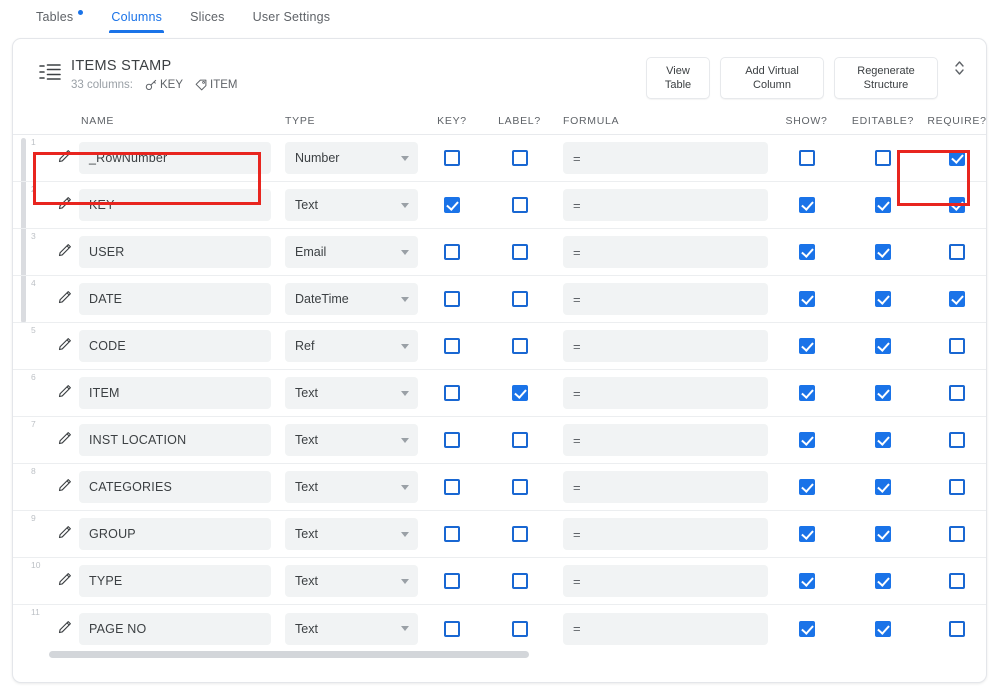 This screenshot has height=693, width=999. I want to click on column-type-select: Ref, so click(351, 346).